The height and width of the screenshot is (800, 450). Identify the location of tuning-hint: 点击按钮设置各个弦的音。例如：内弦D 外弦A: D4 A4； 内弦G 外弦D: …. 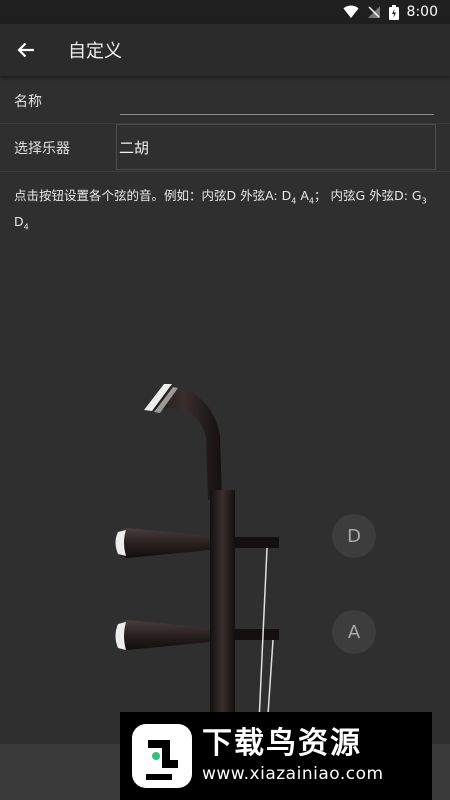
(220, 209).